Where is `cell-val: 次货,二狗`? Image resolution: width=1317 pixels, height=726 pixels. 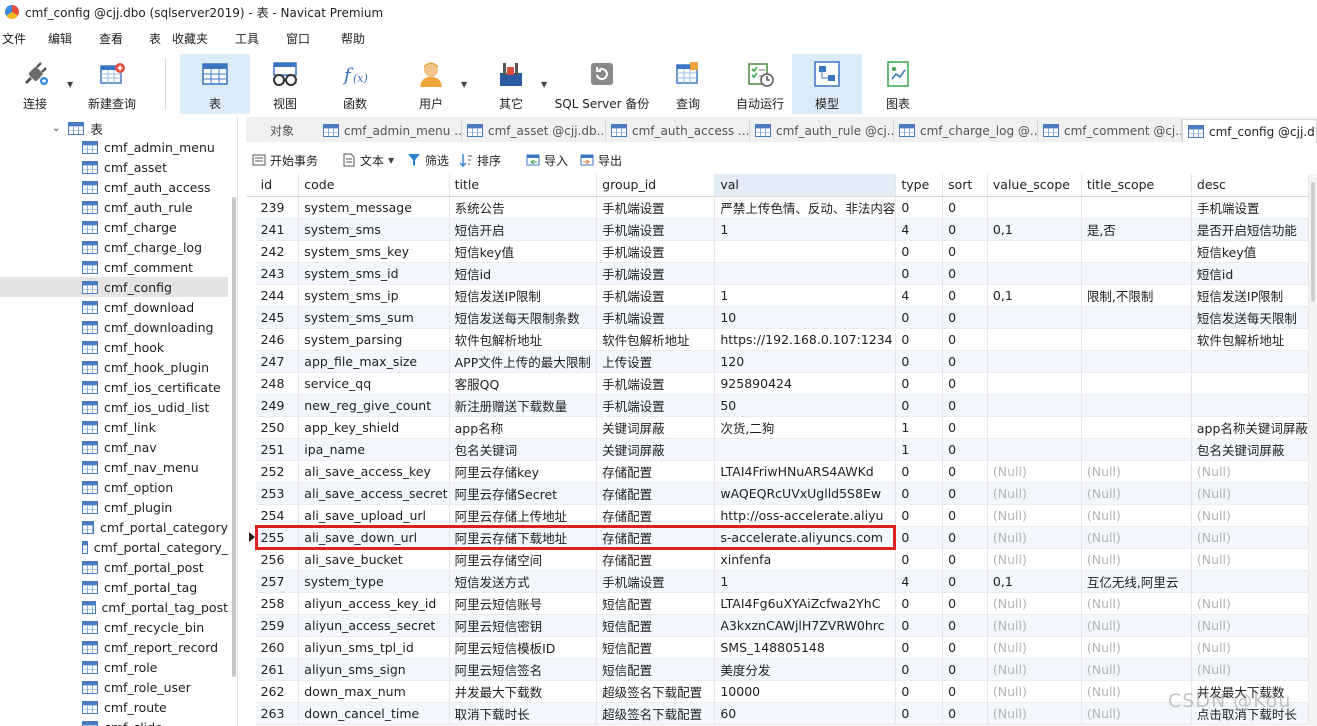 cell-val: 次货,二狗 is located at coordinates (805, 427).